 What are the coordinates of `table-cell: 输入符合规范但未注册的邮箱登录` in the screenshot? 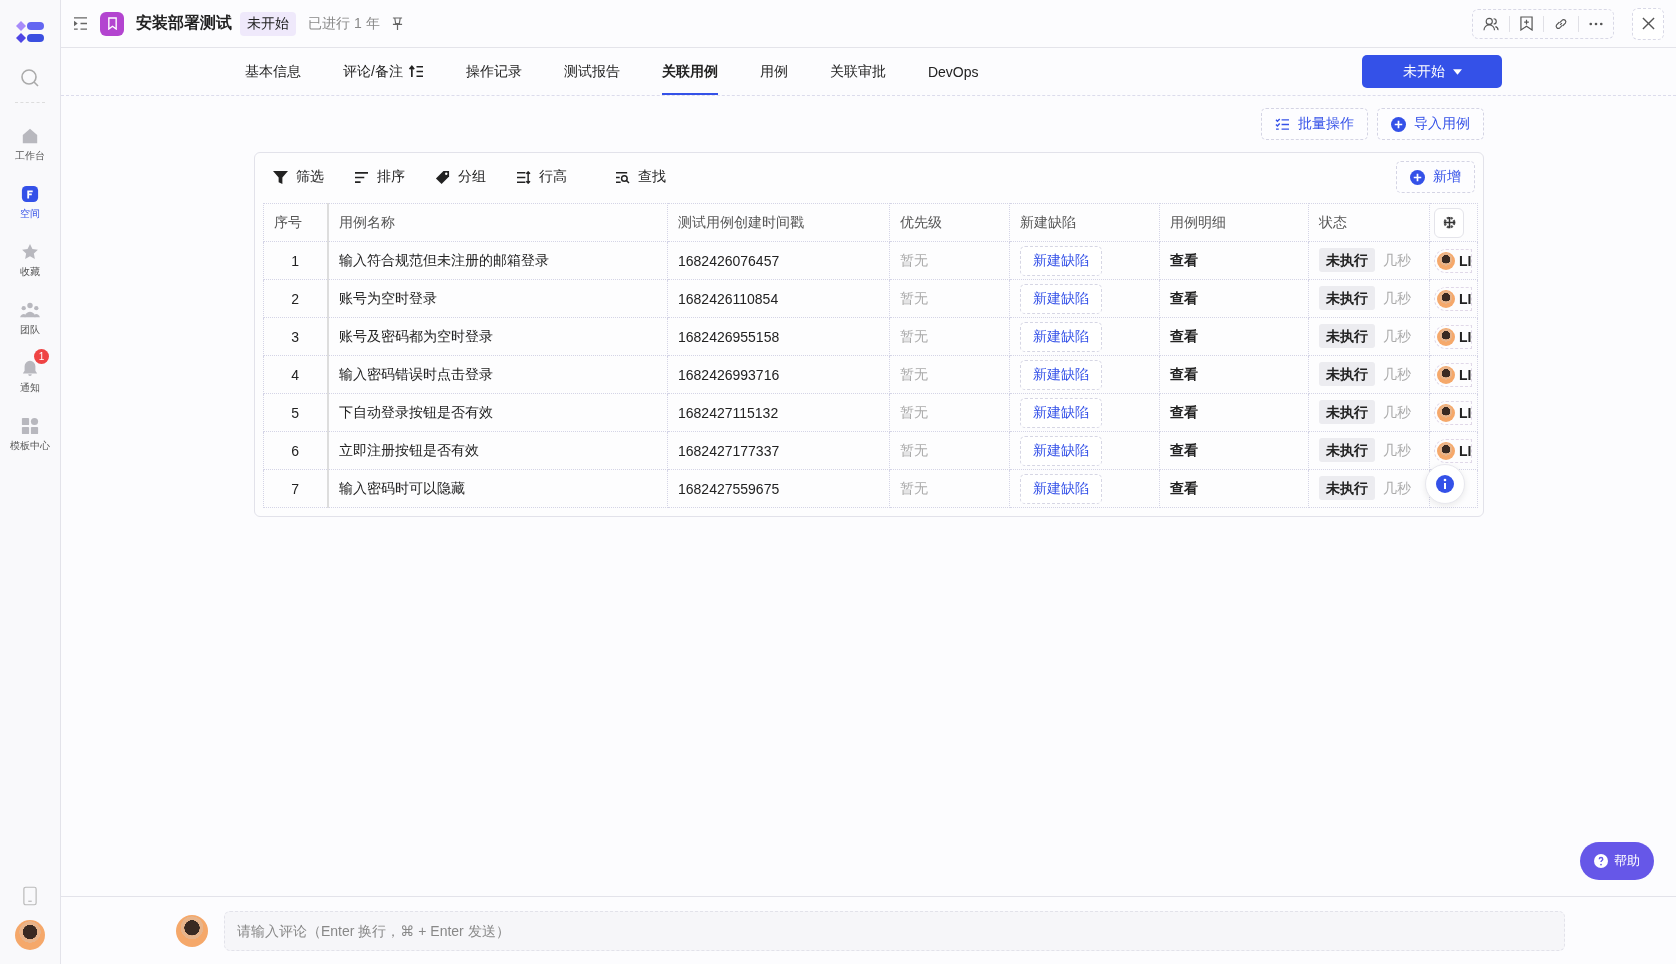 It's located at (443, 259).